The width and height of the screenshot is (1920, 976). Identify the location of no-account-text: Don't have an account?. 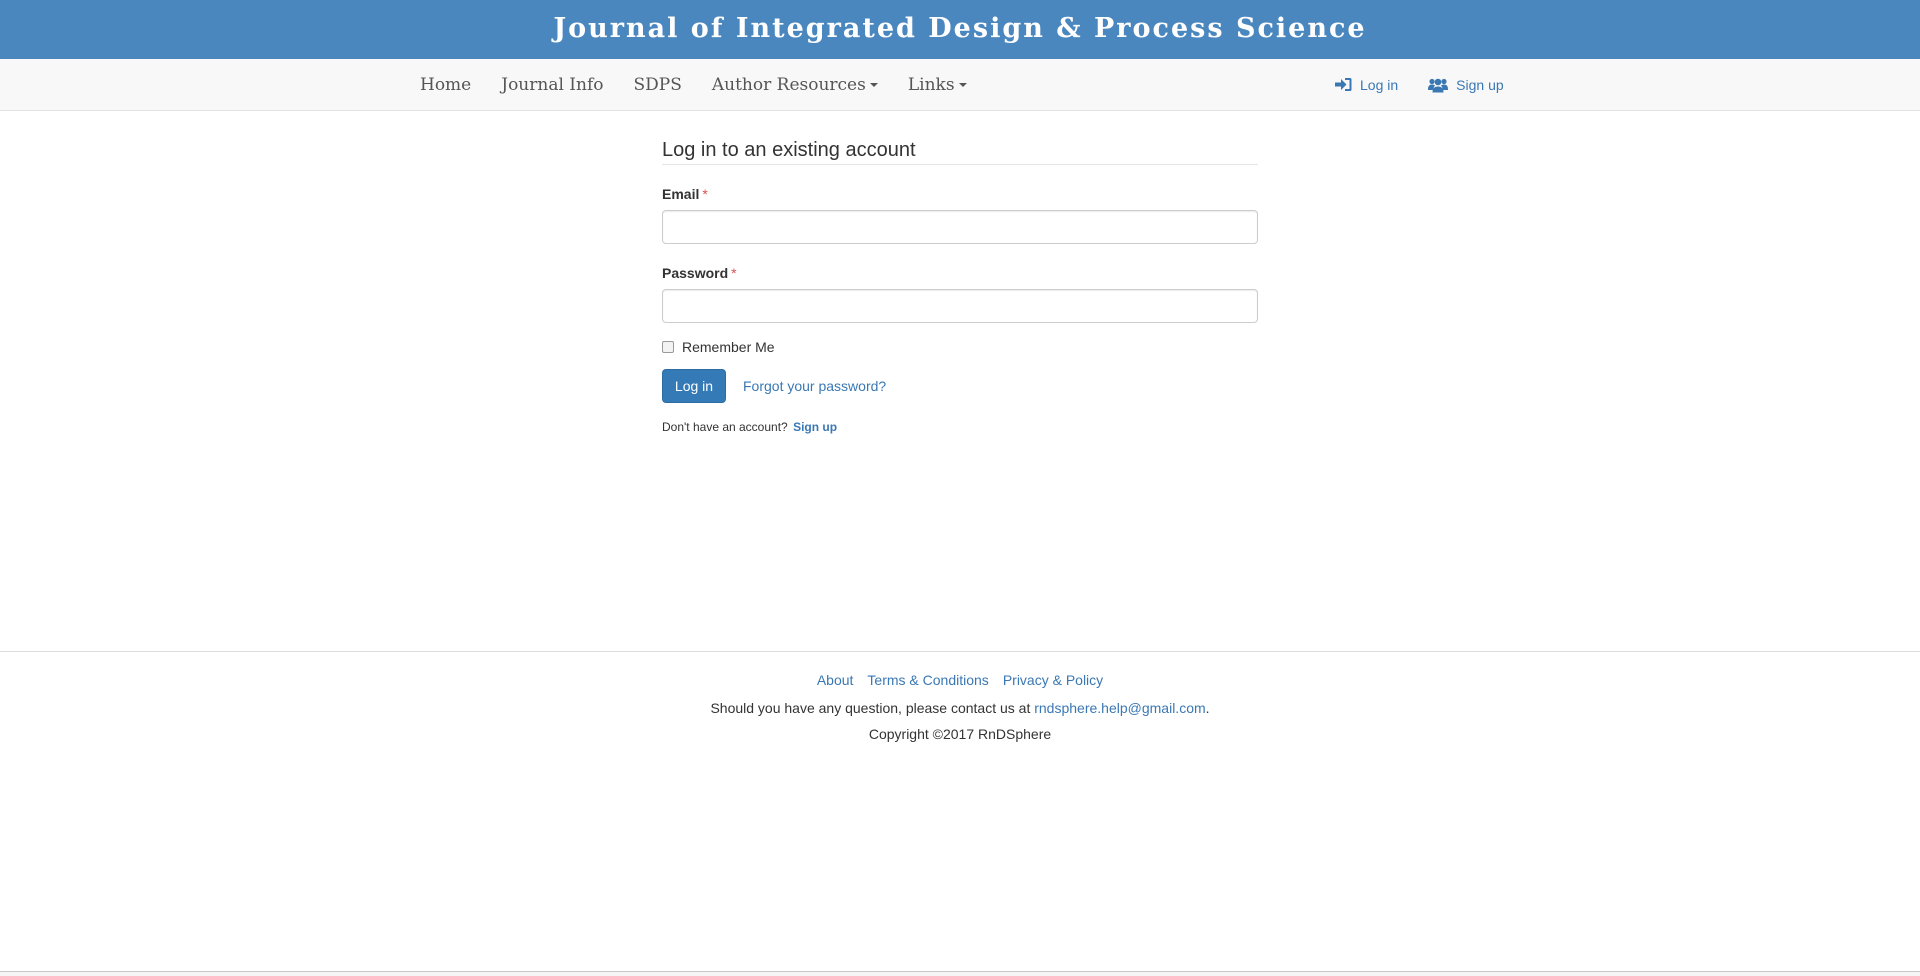
(725, 427).